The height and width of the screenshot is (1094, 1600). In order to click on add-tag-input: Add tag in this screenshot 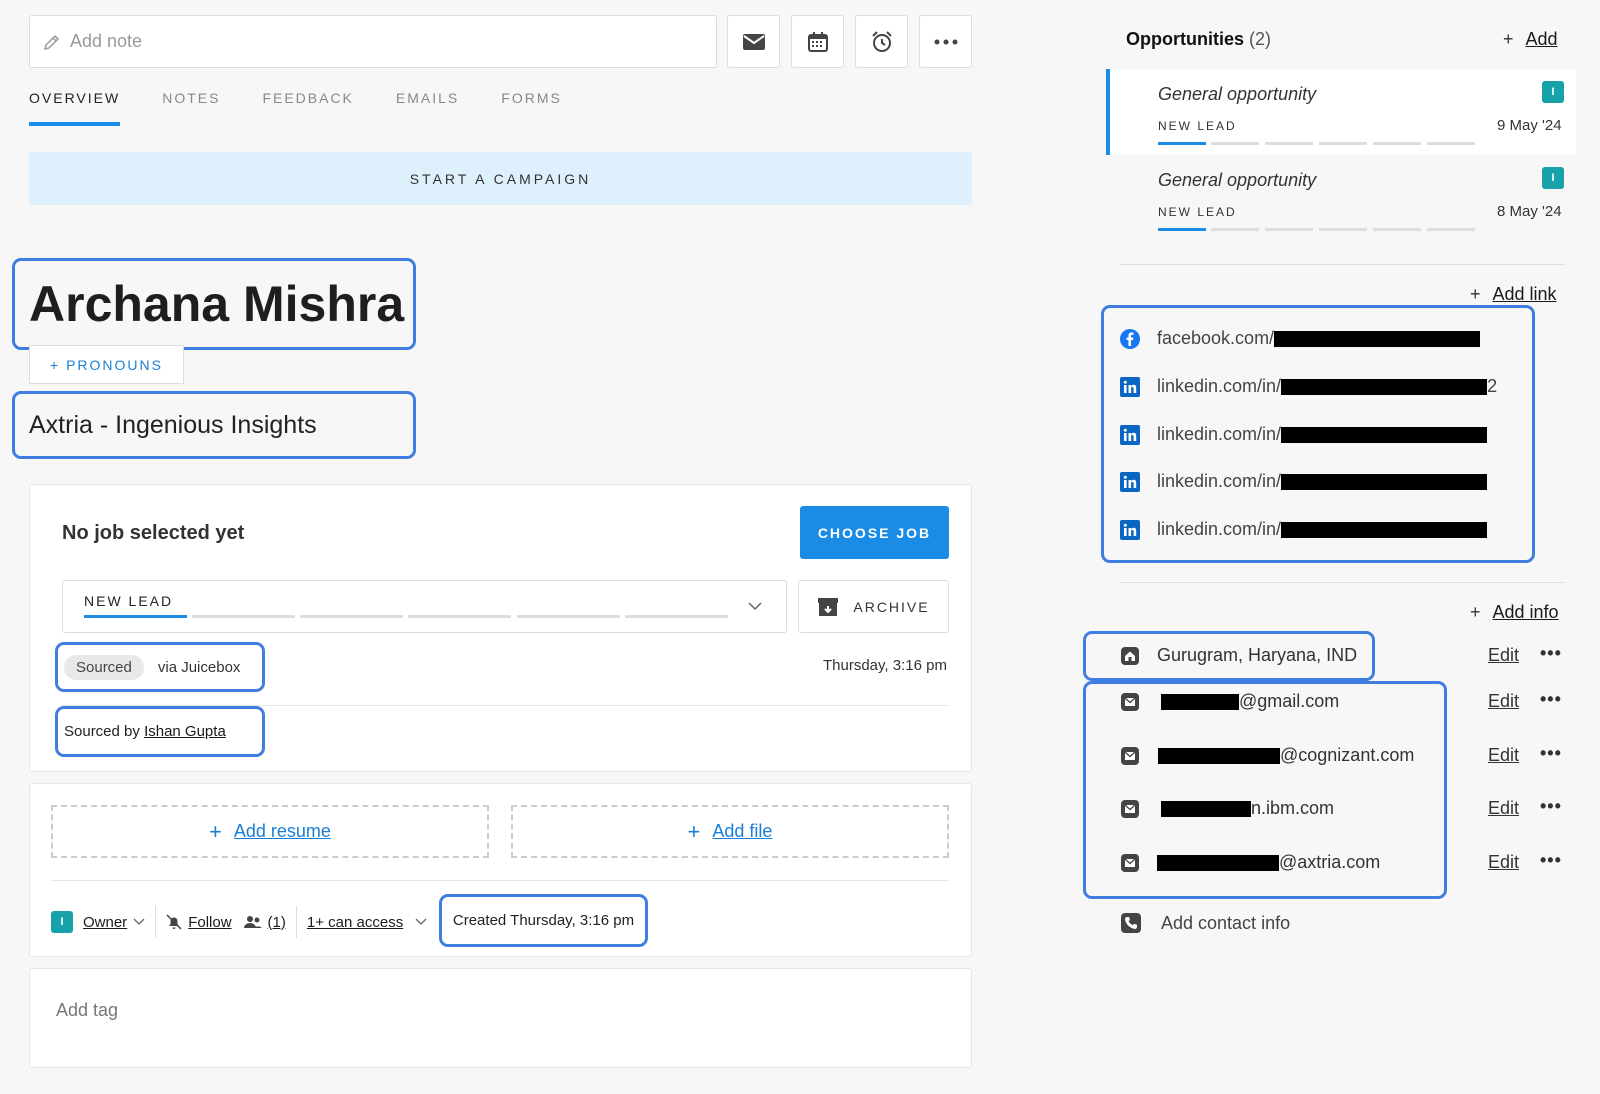, I will do `click(87, 1010)`.